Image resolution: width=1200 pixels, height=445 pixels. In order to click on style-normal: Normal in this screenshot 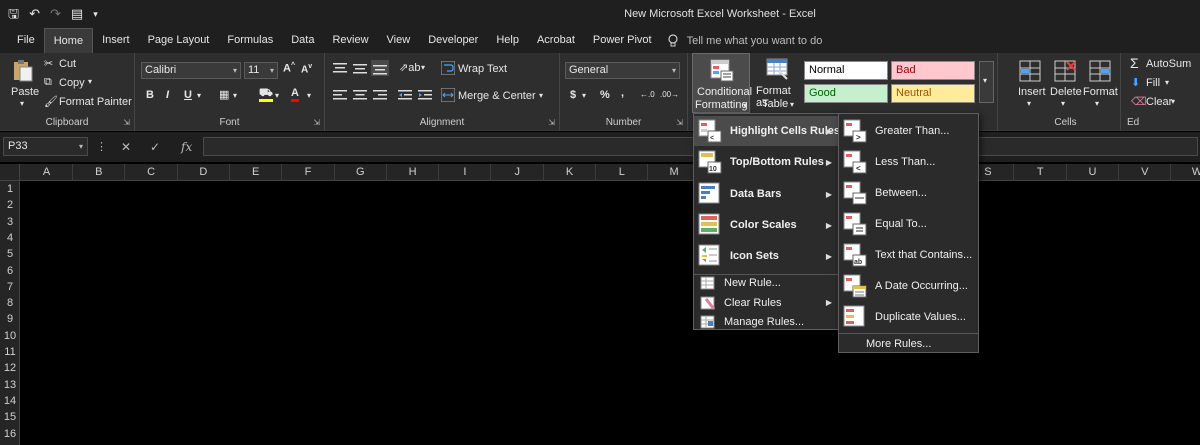, I will do `click(846, 70)`.